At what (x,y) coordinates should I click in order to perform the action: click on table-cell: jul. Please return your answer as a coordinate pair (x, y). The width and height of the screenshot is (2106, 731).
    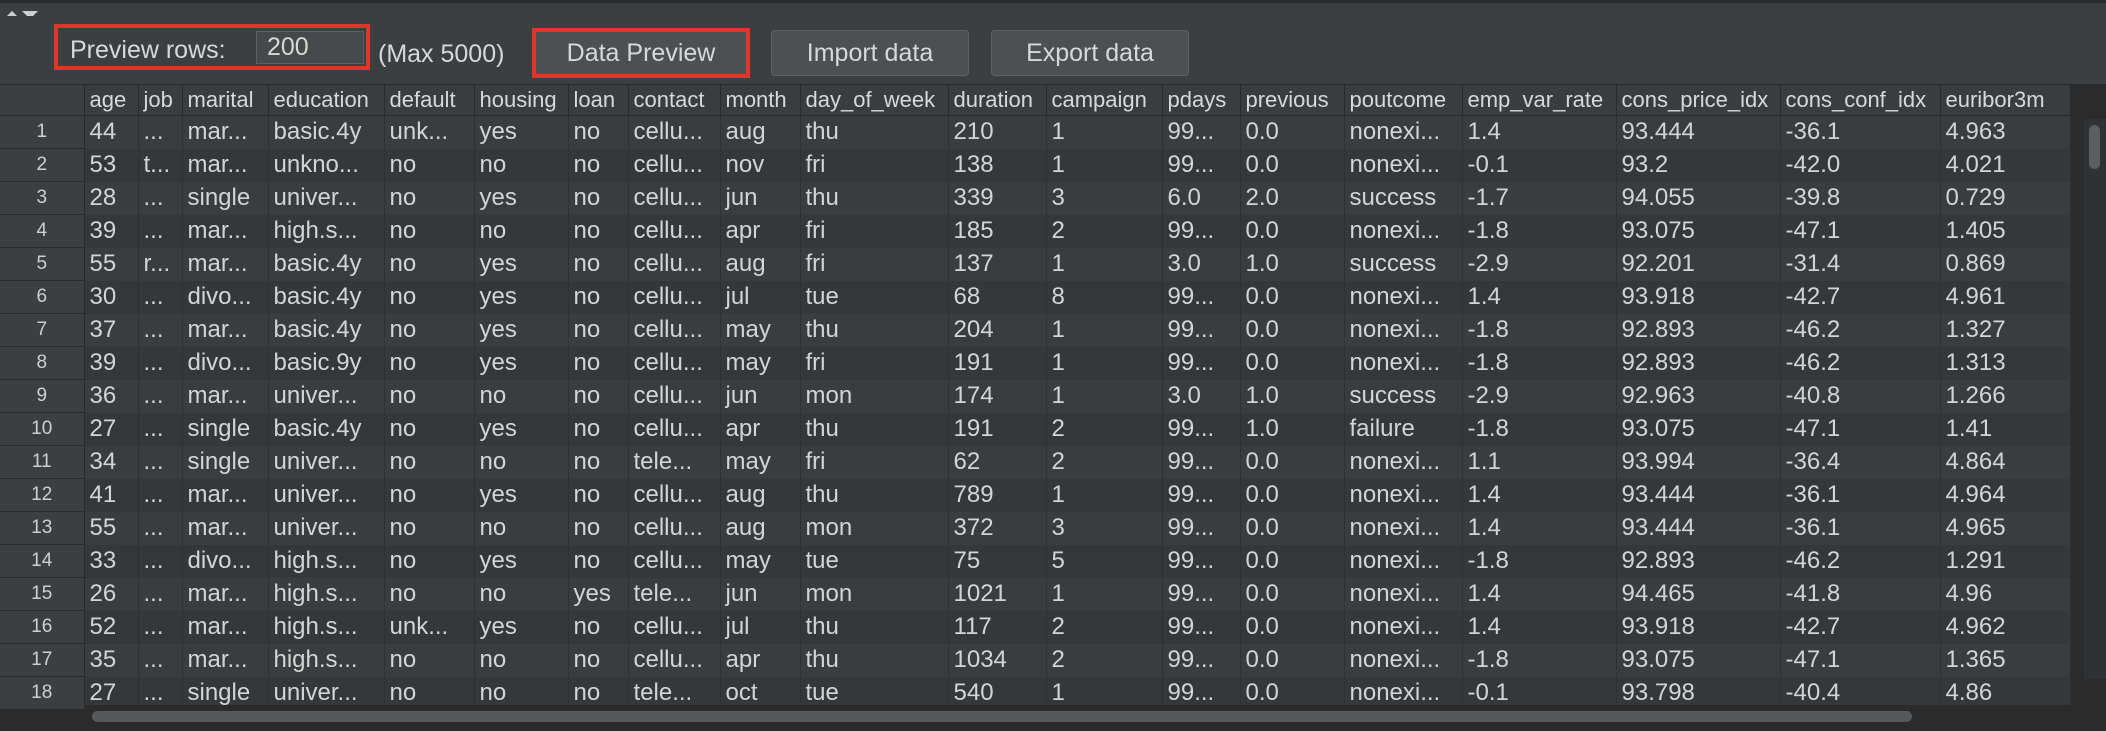
    Looking at the image, I should click on (760, 627).